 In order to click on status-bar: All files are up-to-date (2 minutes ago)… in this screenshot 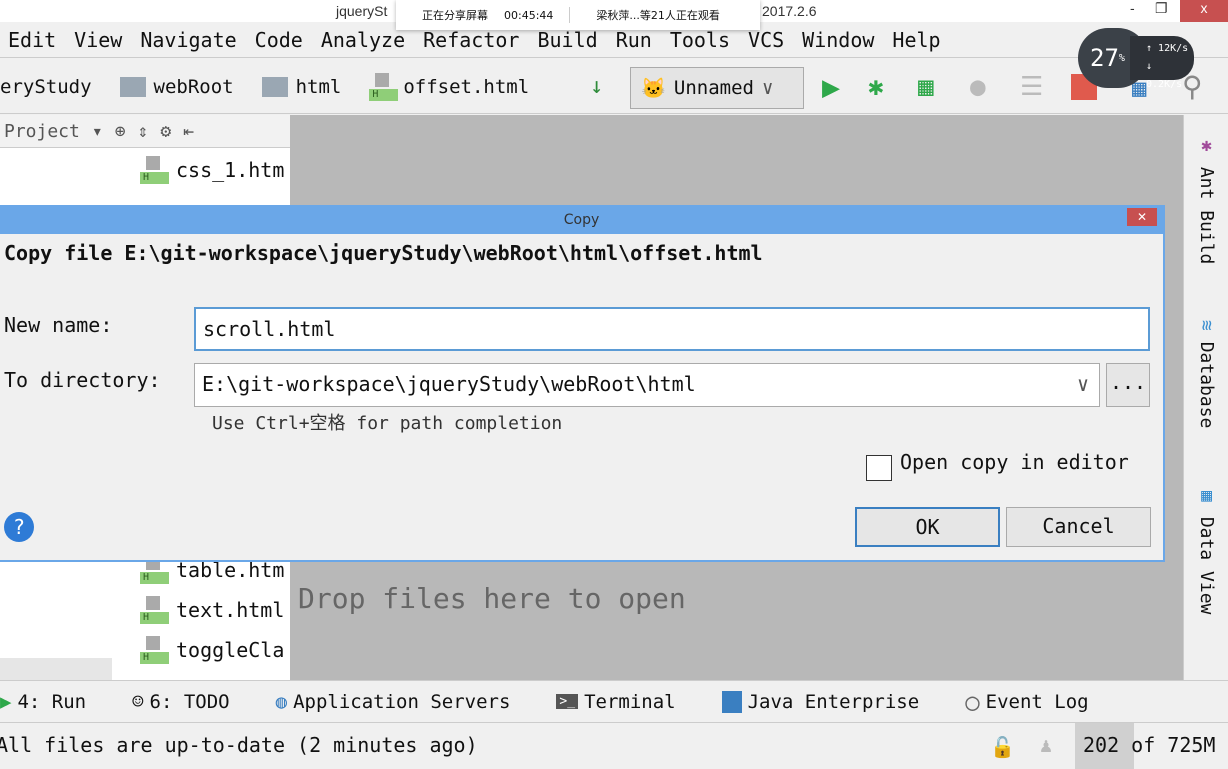, I will do `click(614, 745)`.